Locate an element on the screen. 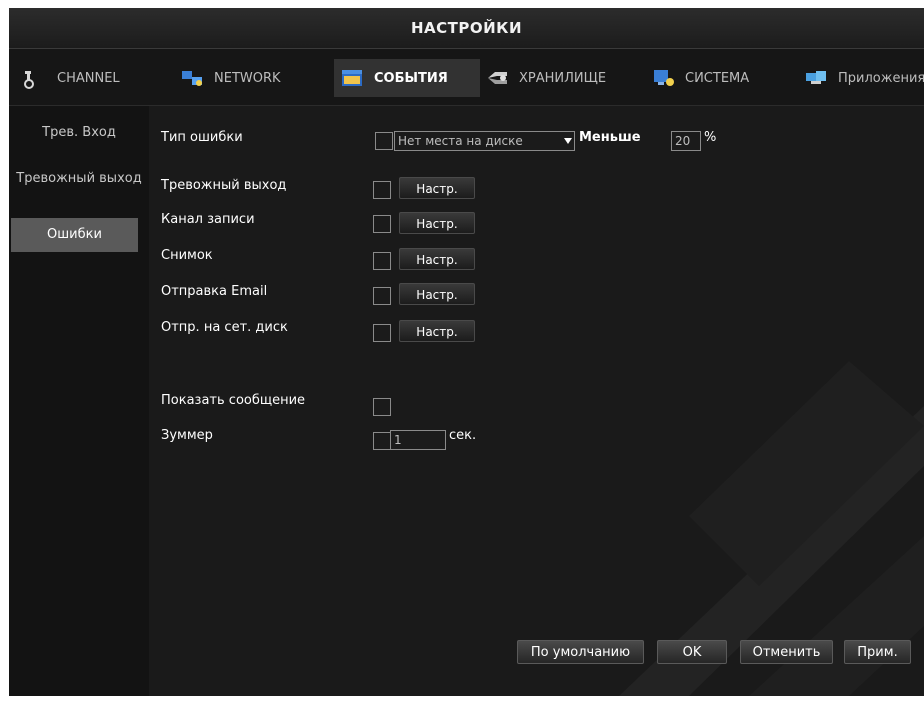 The width and height of the screenshot is (924, 702). tab-label: Приложения is located at coordinates (881, 78).